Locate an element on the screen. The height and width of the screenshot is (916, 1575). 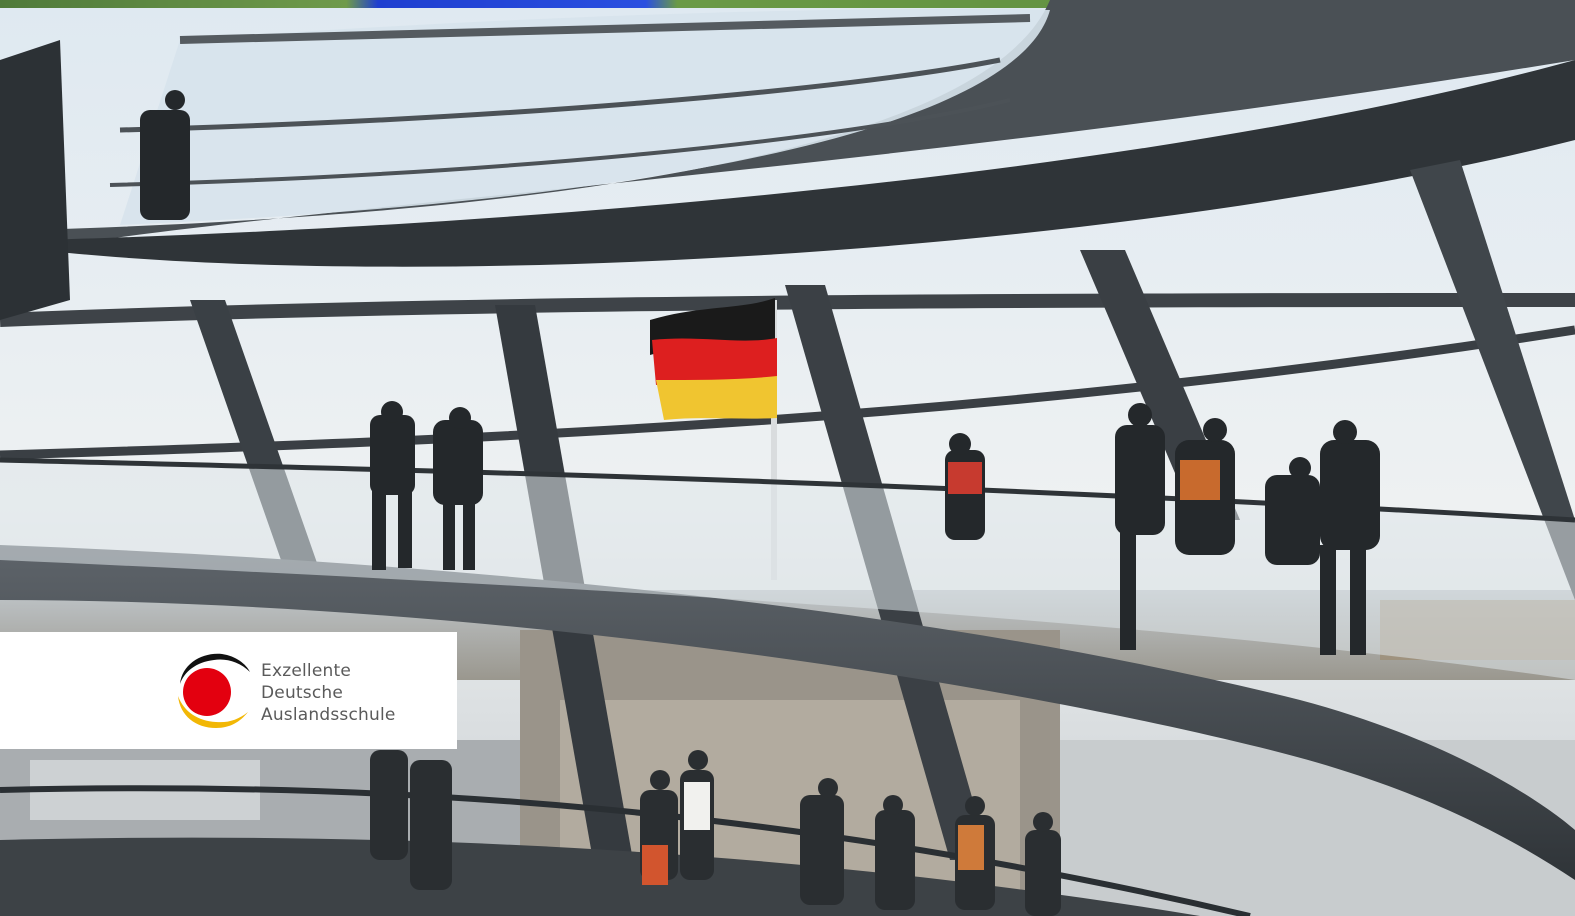
school-logo-card: Exzellente Deutsche Auslandsschule is located at coordinates (228, 690).